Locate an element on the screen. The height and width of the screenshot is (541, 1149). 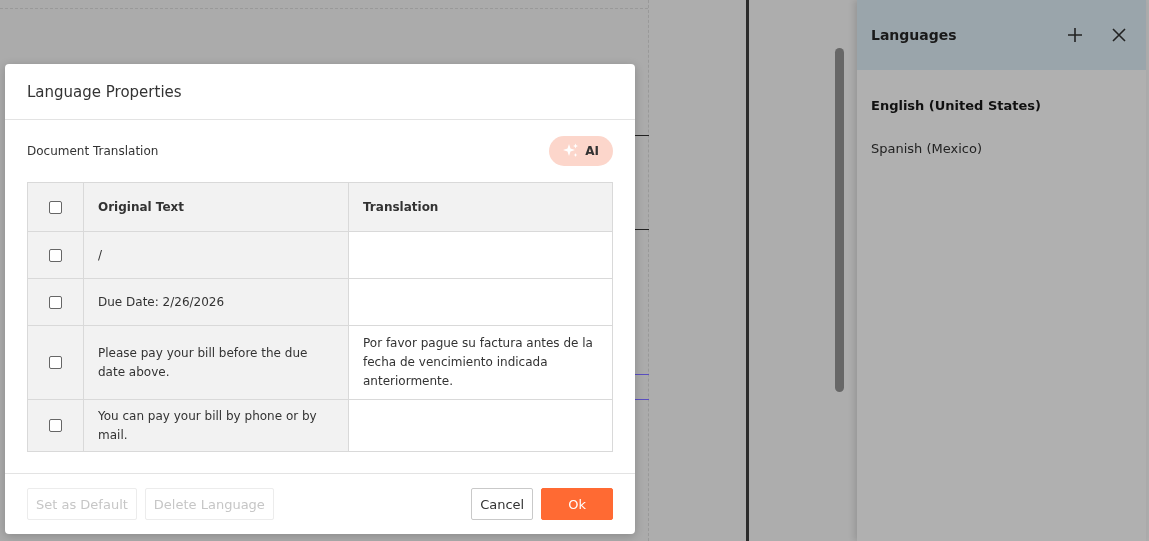
language-item: English (United States) is located at coordinates (1001, 105).